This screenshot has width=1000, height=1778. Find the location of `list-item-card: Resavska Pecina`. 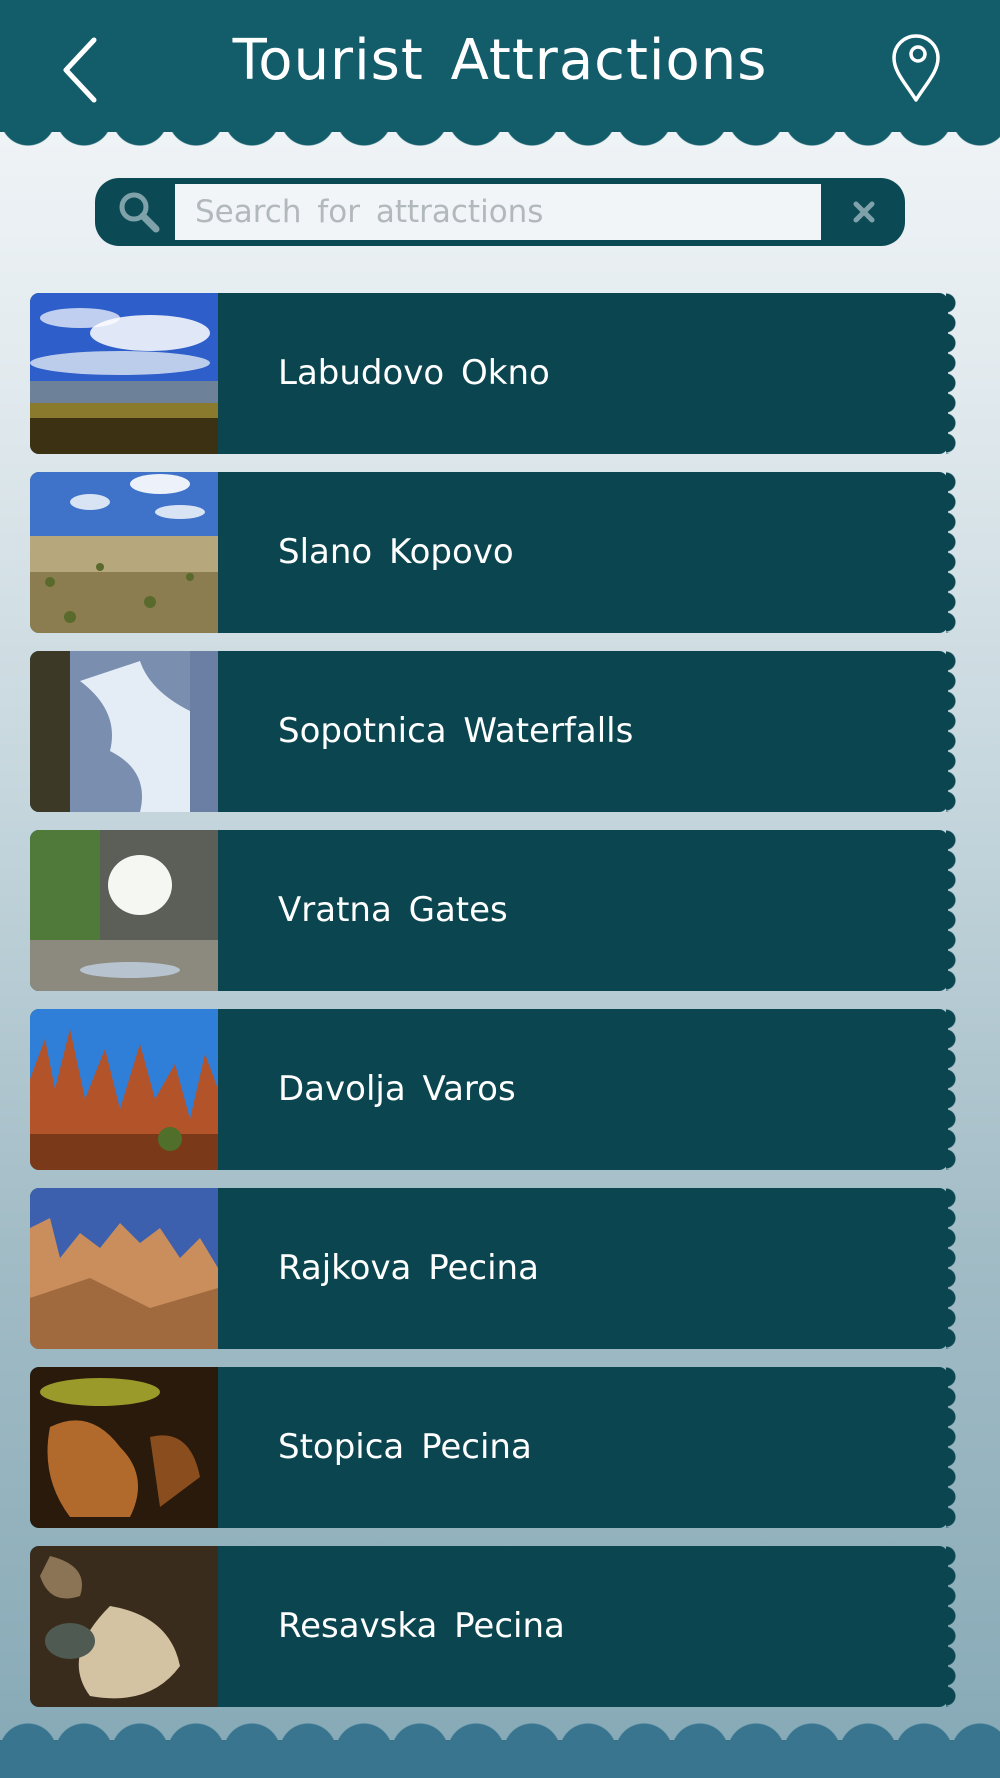

list-item-card: Resavska Pecina is located at coordinates (489, 1626).